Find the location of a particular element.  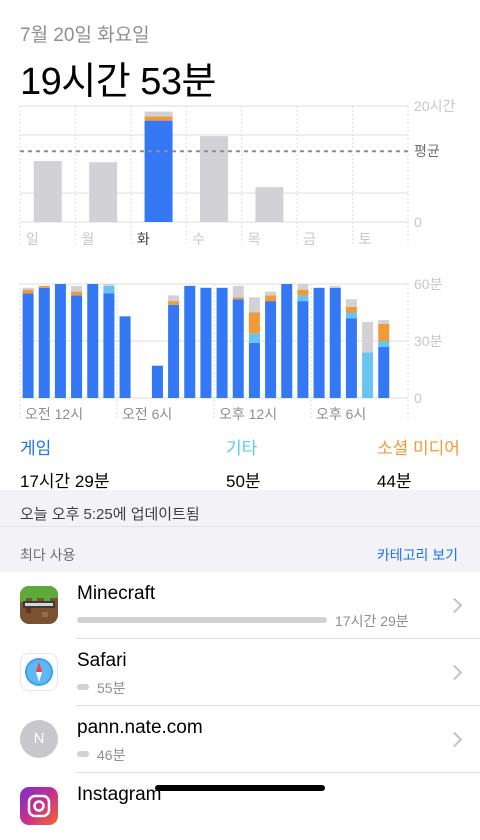

category-other-time: 50분 is located at coordinates (243, 481).